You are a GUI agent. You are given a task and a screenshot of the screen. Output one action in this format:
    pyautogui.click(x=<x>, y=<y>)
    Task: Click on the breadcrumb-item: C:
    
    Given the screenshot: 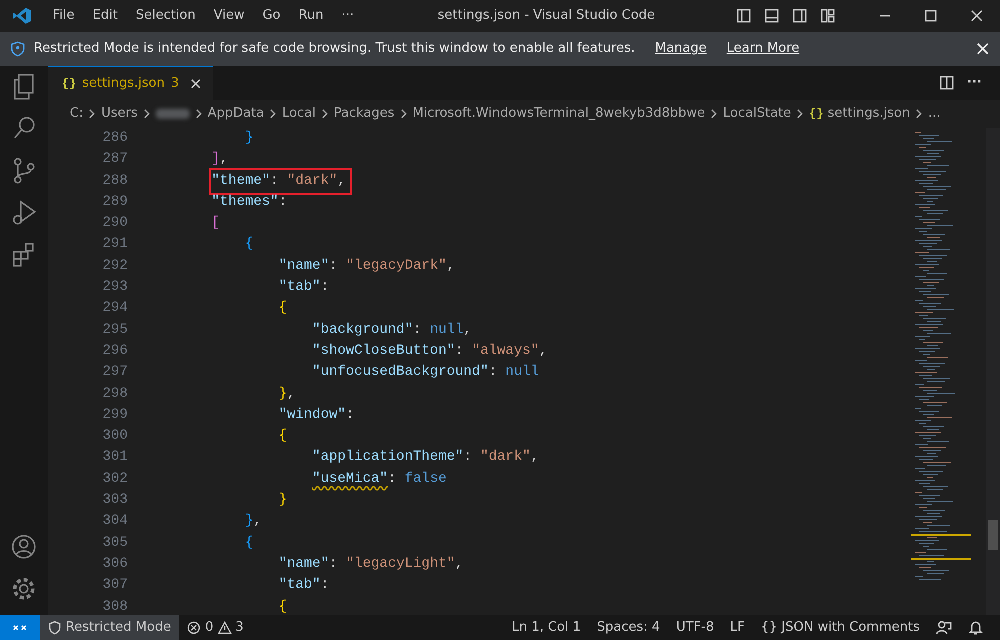 What is the action you would take?
    pyautogui.click(x=77, y=114)
    